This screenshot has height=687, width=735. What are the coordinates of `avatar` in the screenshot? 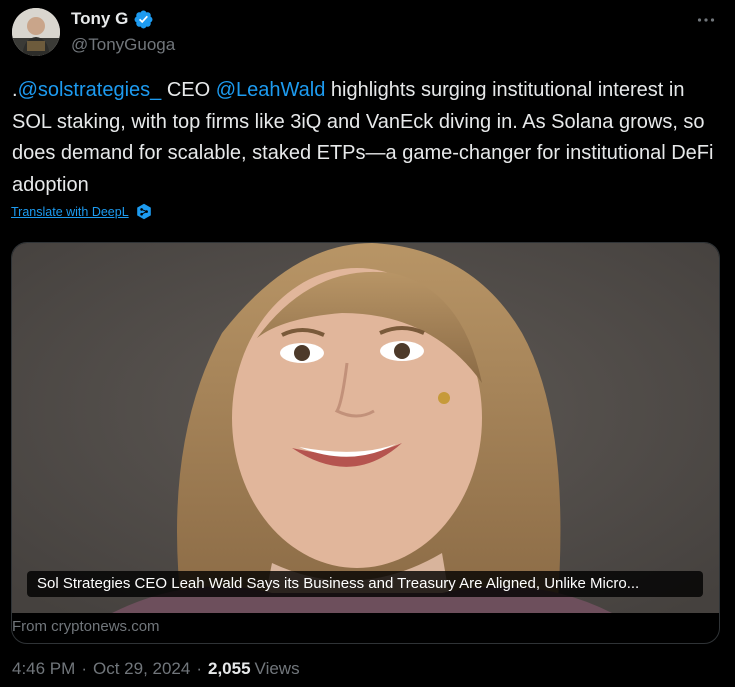 It's located at (36, 32).